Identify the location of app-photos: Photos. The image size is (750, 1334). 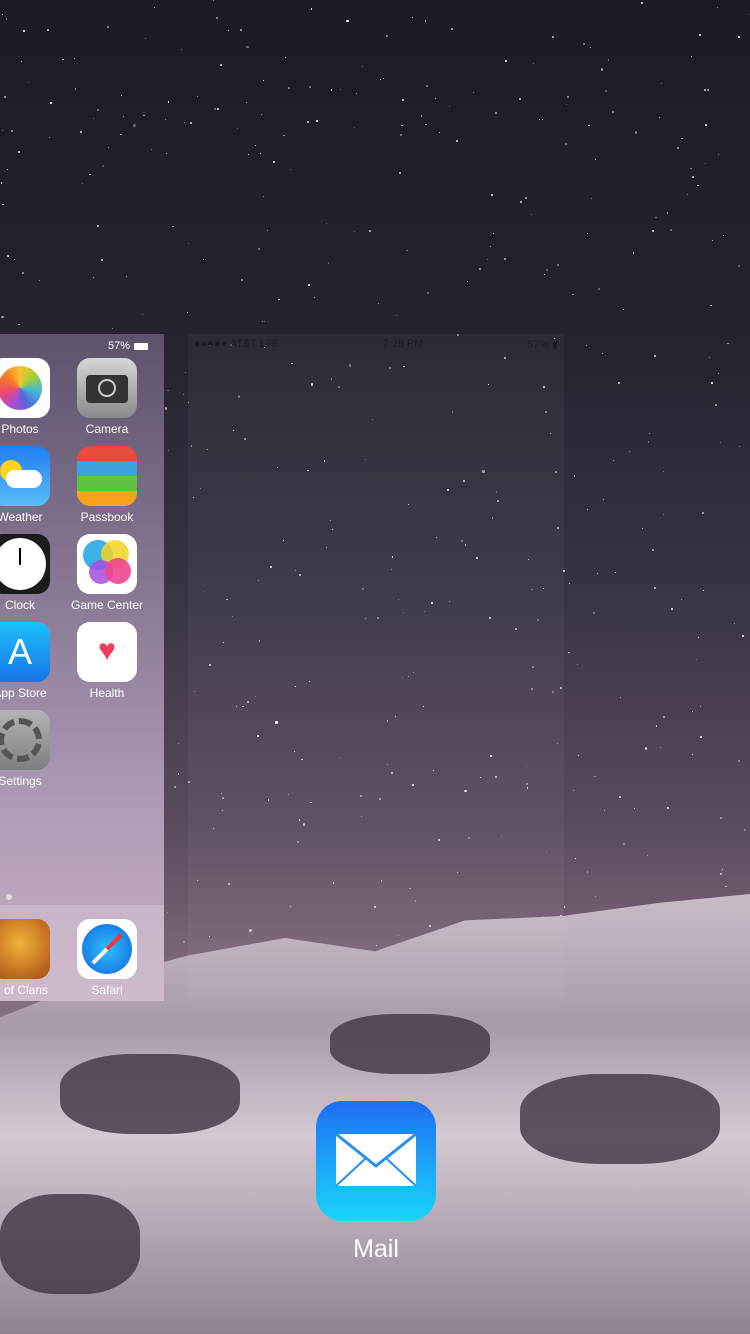
(30, 397).